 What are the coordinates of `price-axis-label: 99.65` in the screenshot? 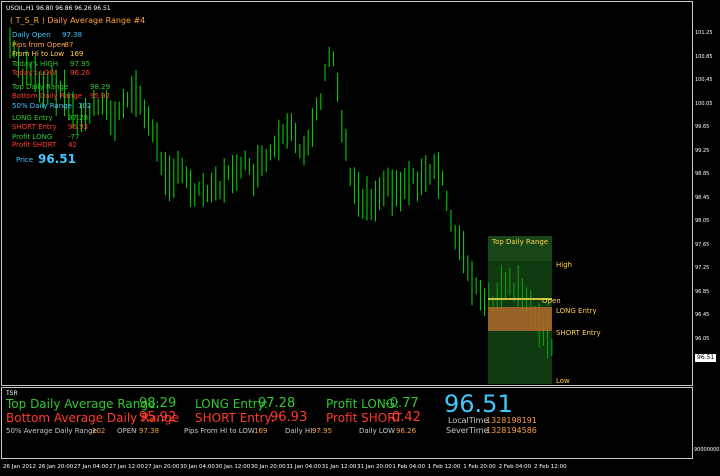 It's located at (702, 127).